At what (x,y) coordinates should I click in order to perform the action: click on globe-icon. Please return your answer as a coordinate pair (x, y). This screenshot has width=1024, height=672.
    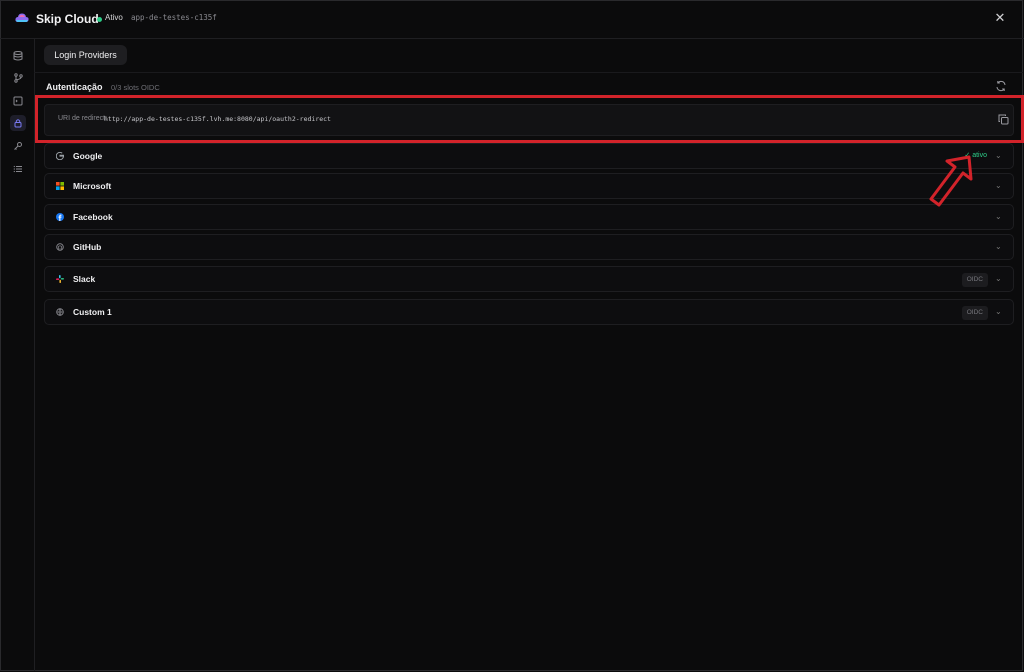
    Looking at the image, I should click on (60, 312).